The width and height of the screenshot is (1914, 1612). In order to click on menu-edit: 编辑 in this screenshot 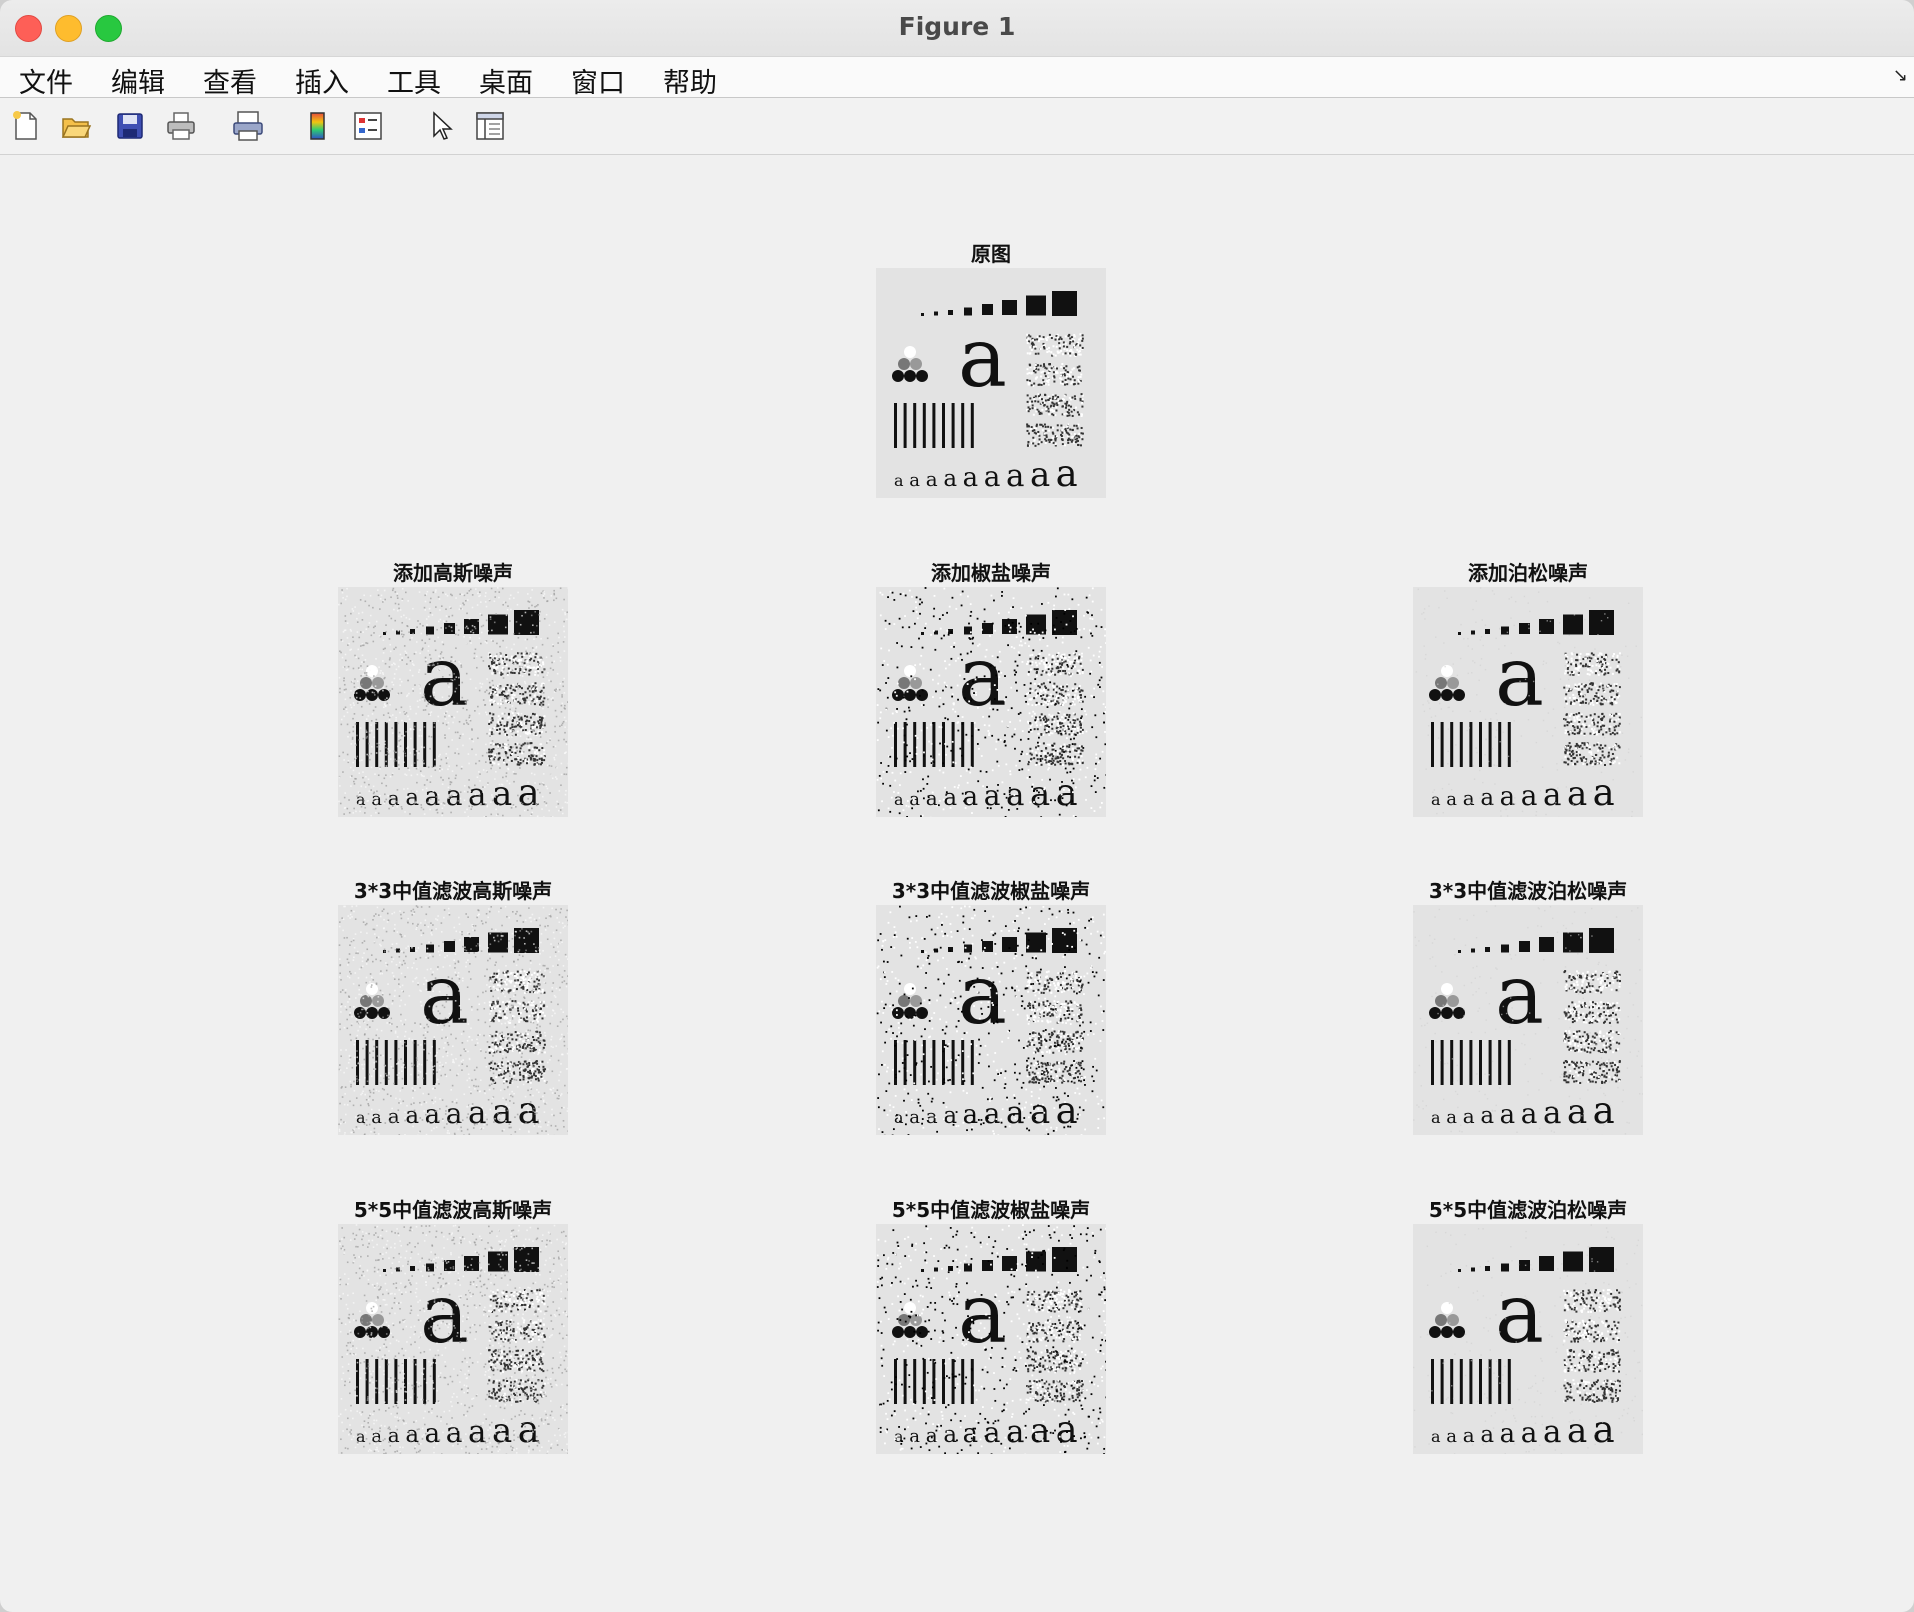, I will do `click(138, 80)`.